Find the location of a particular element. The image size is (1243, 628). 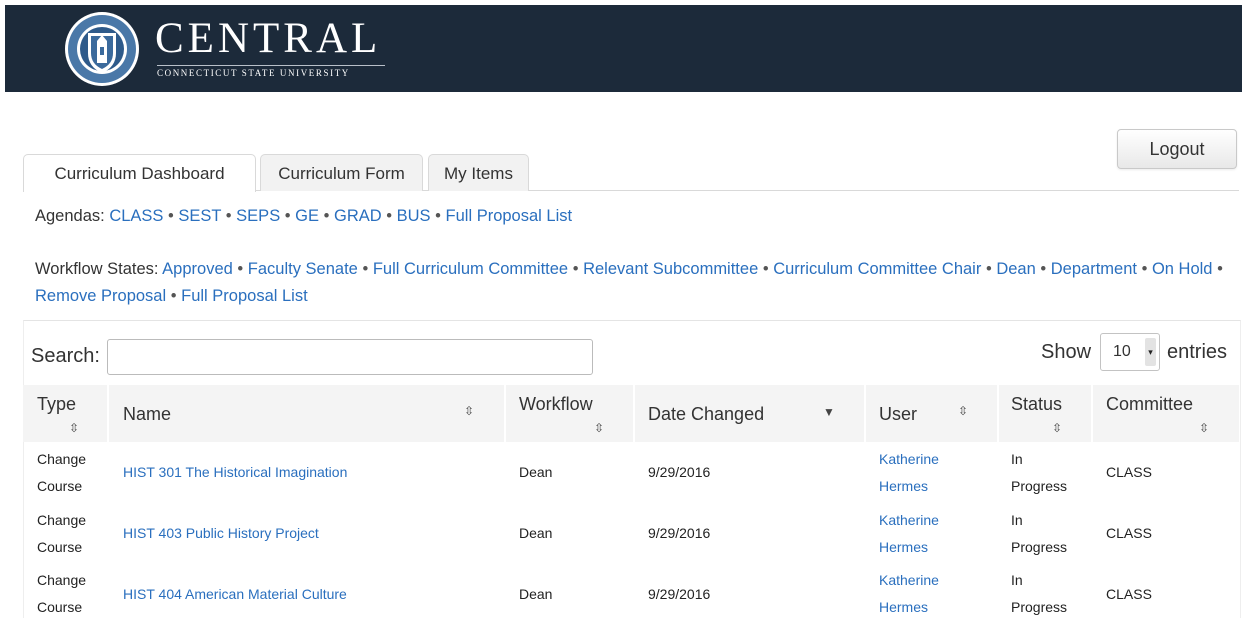

proposal-name-link: HIST 403 Public History Project is located at coordinates (221, 533).